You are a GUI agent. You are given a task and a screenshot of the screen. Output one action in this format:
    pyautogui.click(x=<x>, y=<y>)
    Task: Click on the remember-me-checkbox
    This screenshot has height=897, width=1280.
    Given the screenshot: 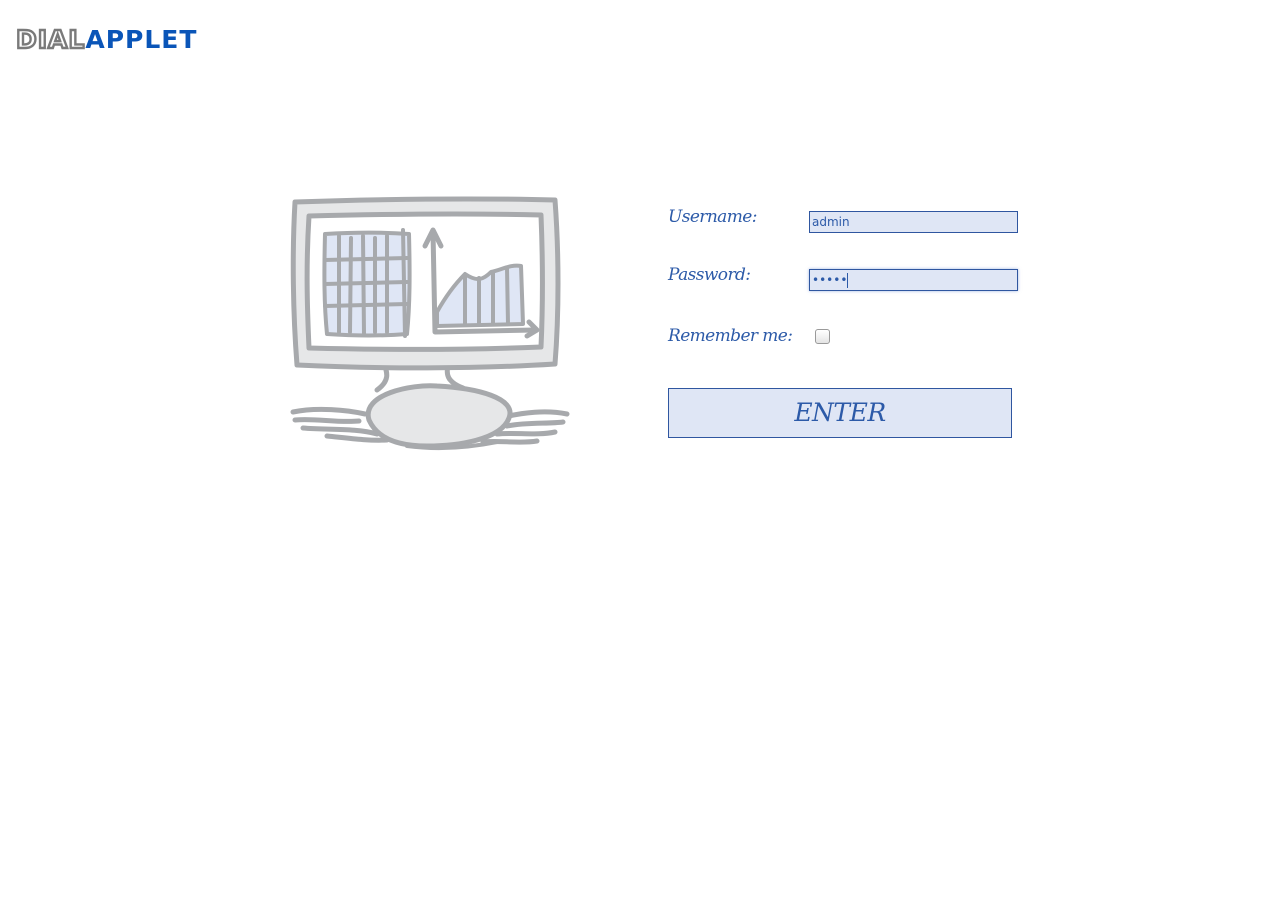 What is the action you would take?
    pyautogui.click(x=822, y=336)
    